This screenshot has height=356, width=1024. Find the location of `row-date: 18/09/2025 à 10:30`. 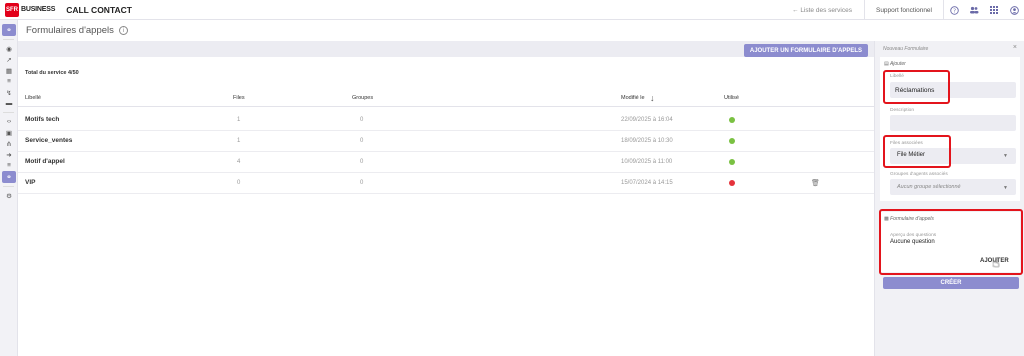

row-date: 18/09/2025 à 10:30 is located at coordinates (647, 141).